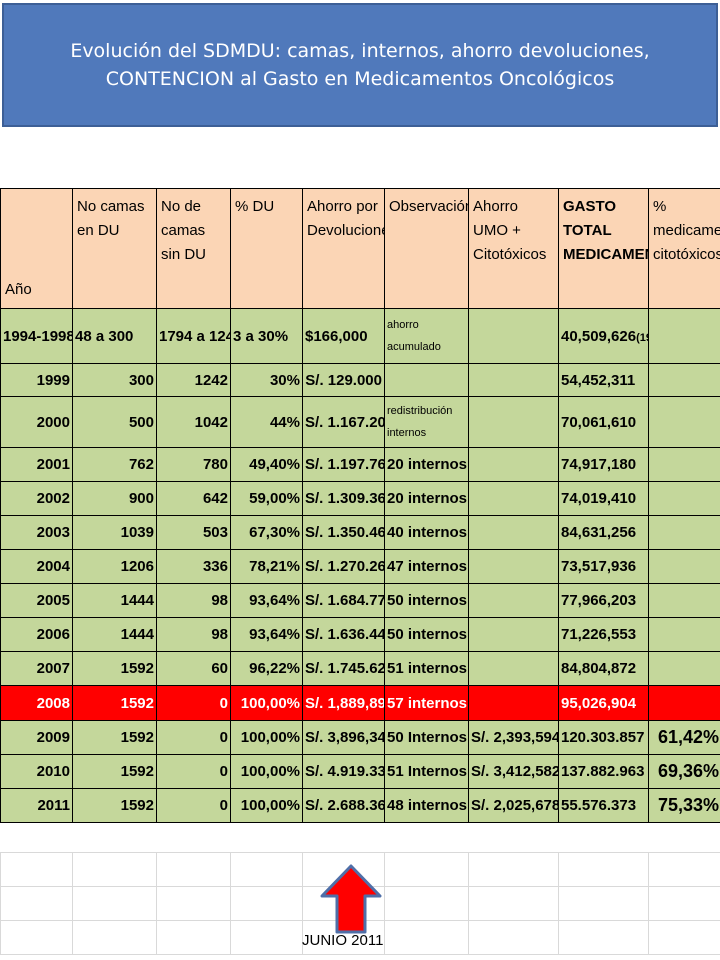 The height and width of the screenshot is (960, 720). I want to click on gasto-value: 40,509,626, so click(599, 336).